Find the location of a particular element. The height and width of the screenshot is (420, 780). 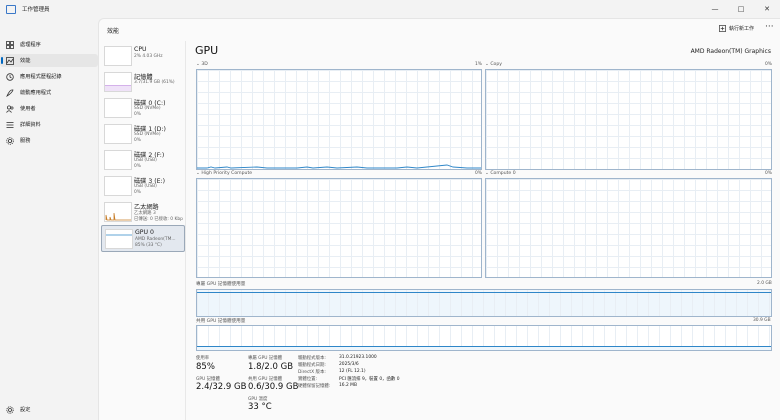

sidebar-item-label: 設定 is located at coordinates (25, 410).